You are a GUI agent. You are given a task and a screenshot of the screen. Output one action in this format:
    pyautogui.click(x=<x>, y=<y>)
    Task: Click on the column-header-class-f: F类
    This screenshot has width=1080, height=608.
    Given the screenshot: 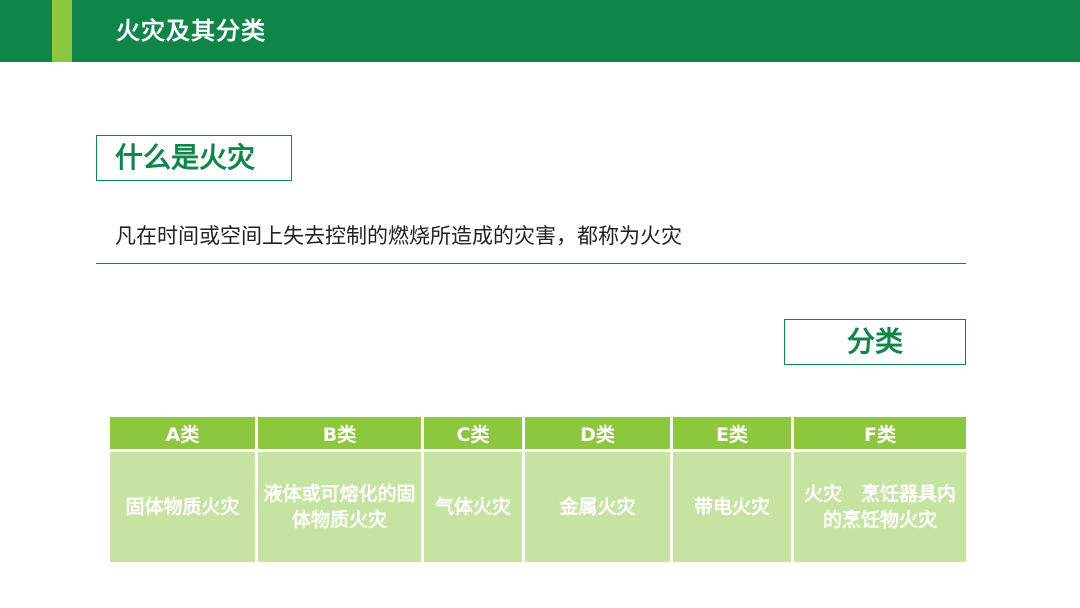 What is the action you would take?
    pyautogui.click(x=880, y=433)
    